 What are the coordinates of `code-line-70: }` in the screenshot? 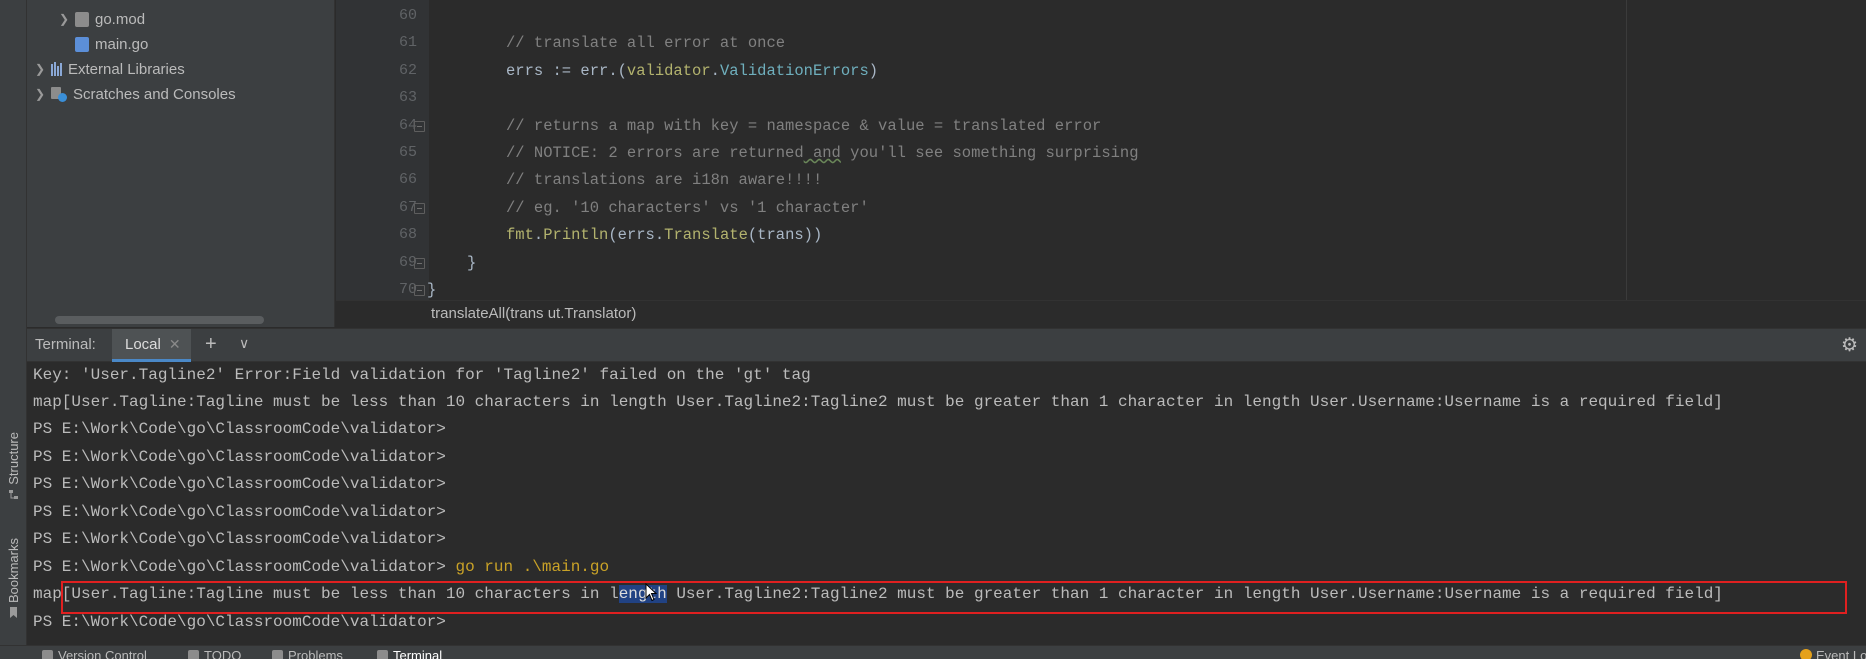 It's located at (432, 290).